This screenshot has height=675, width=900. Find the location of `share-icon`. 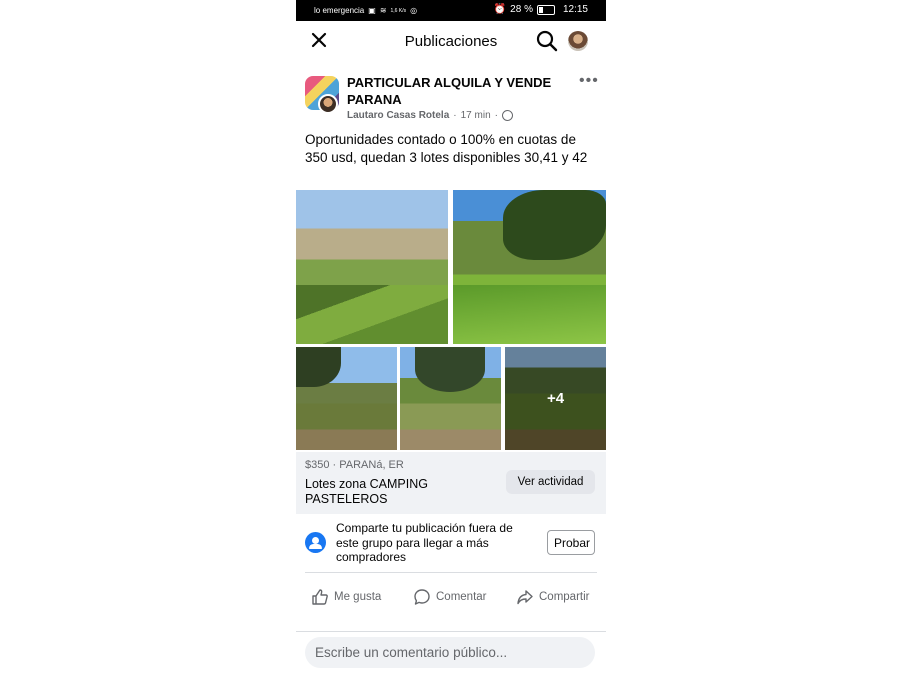

share-icon is located at coordinates (525, 597).